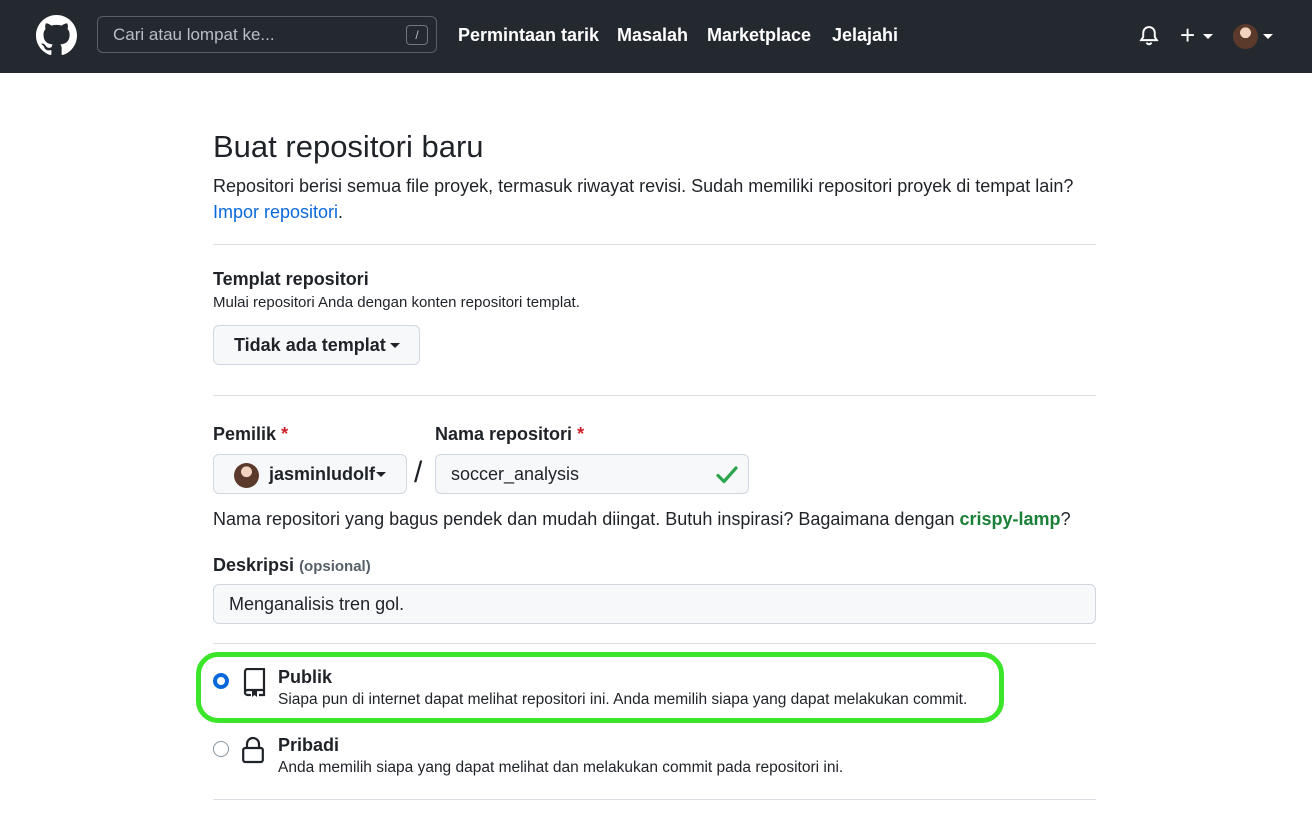  What do you see at coordinates (652, 35) in the screenshot?
I see `nav-issues: Masalah` at bounding box center [652, 35].